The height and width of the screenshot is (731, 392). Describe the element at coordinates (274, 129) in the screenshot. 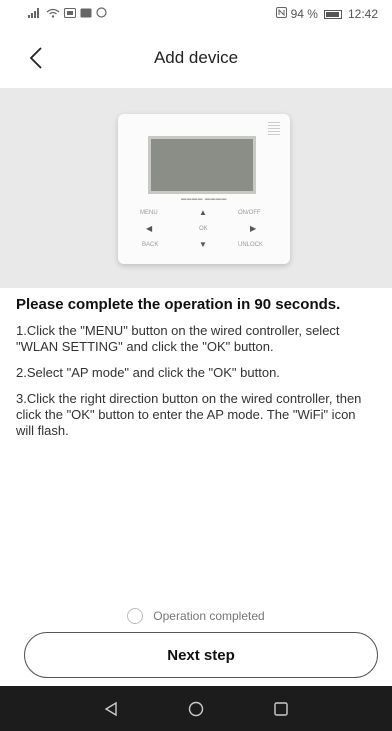

I see `speaker-grille` at that location.